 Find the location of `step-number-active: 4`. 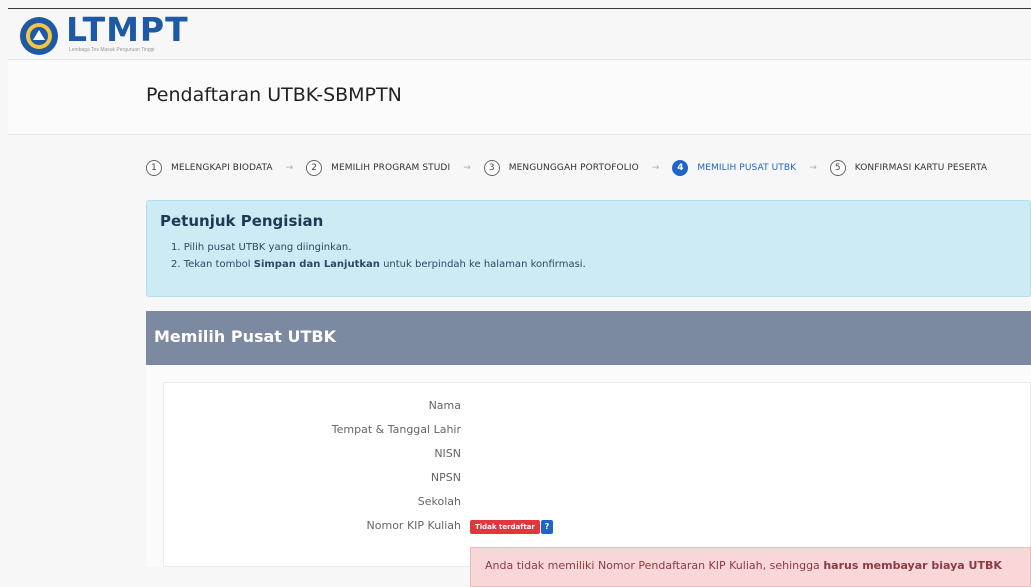

step-number-active: 4 is located at coordinates (680, 168).